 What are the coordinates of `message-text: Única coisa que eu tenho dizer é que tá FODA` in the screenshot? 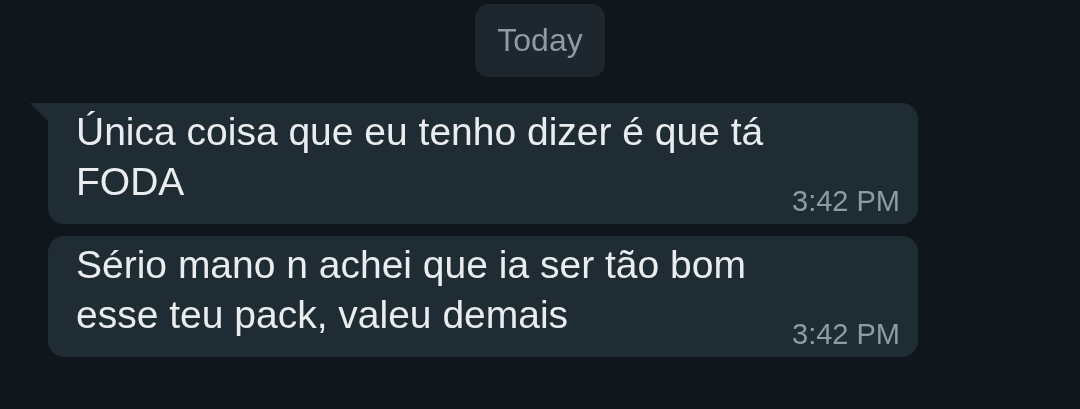 It's located at (420, 157).